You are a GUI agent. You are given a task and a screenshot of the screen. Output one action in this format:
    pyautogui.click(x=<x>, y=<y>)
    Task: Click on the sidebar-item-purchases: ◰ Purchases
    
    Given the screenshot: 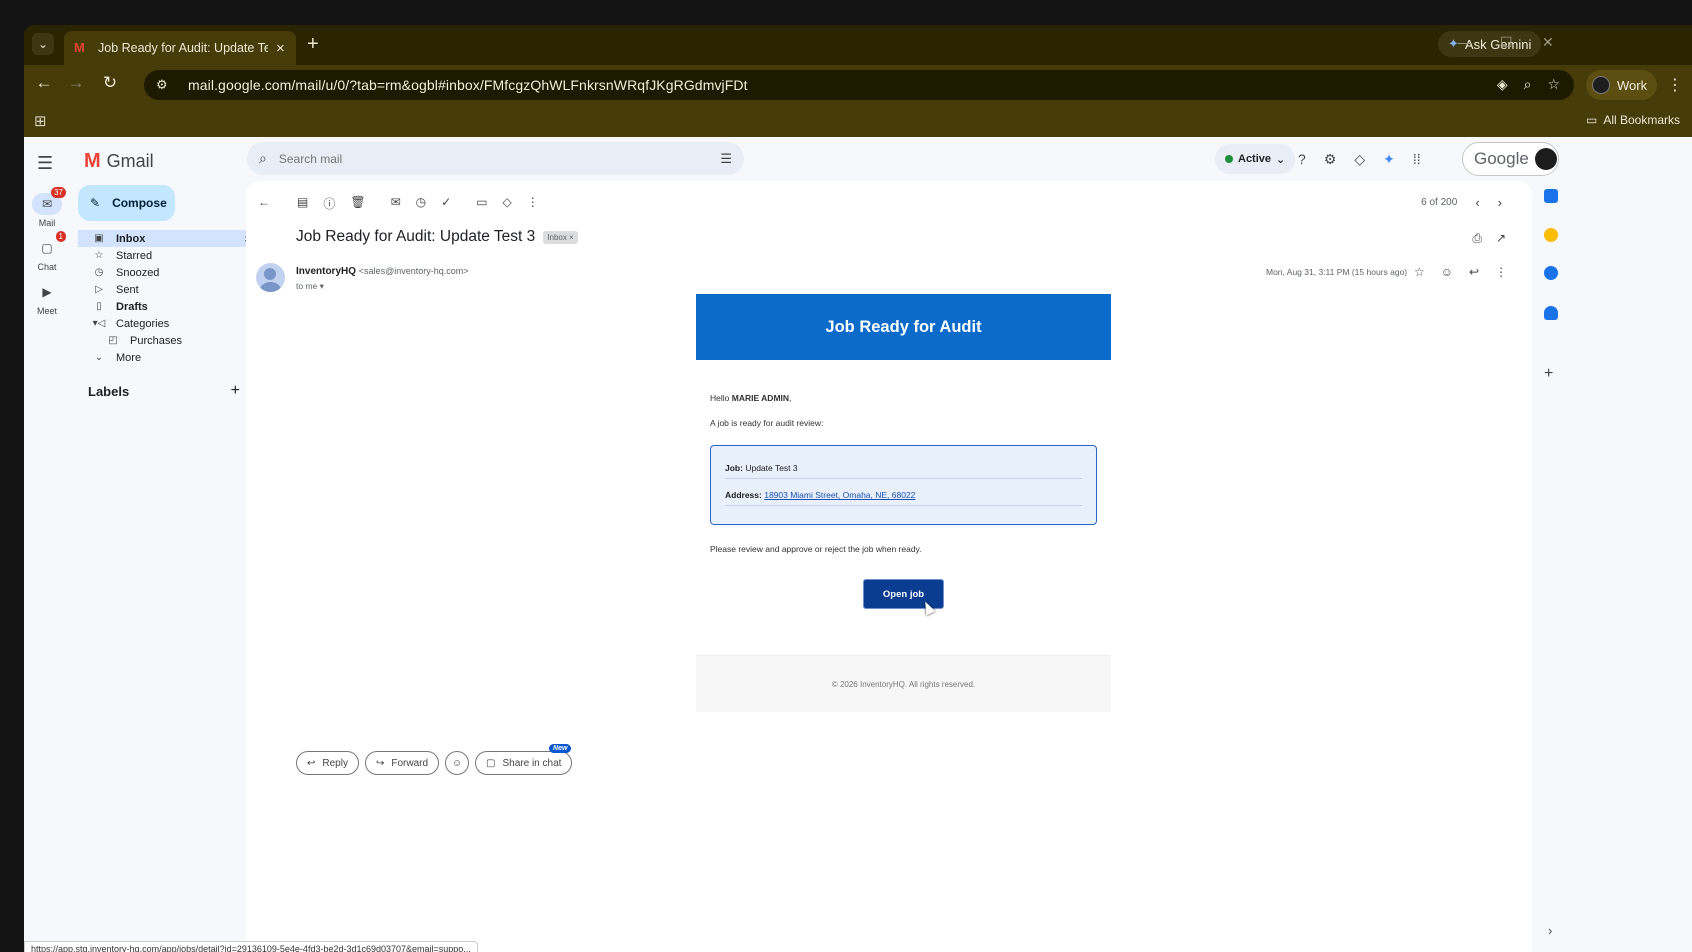 What is the action you would take?
    pyautogui.click(x=170, y=340)
    